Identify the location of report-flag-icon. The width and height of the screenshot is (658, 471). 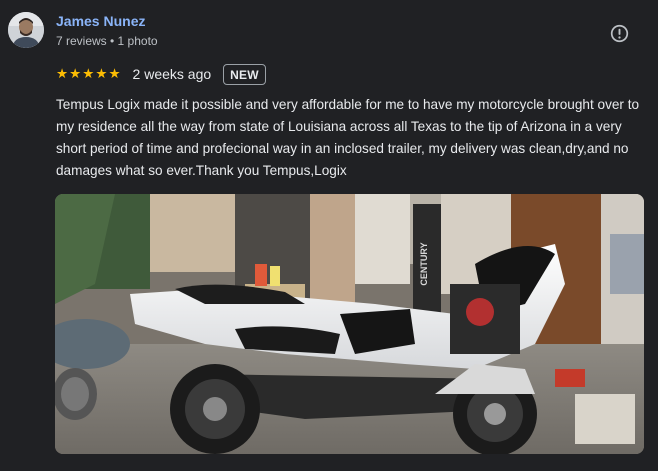
(619, 33).